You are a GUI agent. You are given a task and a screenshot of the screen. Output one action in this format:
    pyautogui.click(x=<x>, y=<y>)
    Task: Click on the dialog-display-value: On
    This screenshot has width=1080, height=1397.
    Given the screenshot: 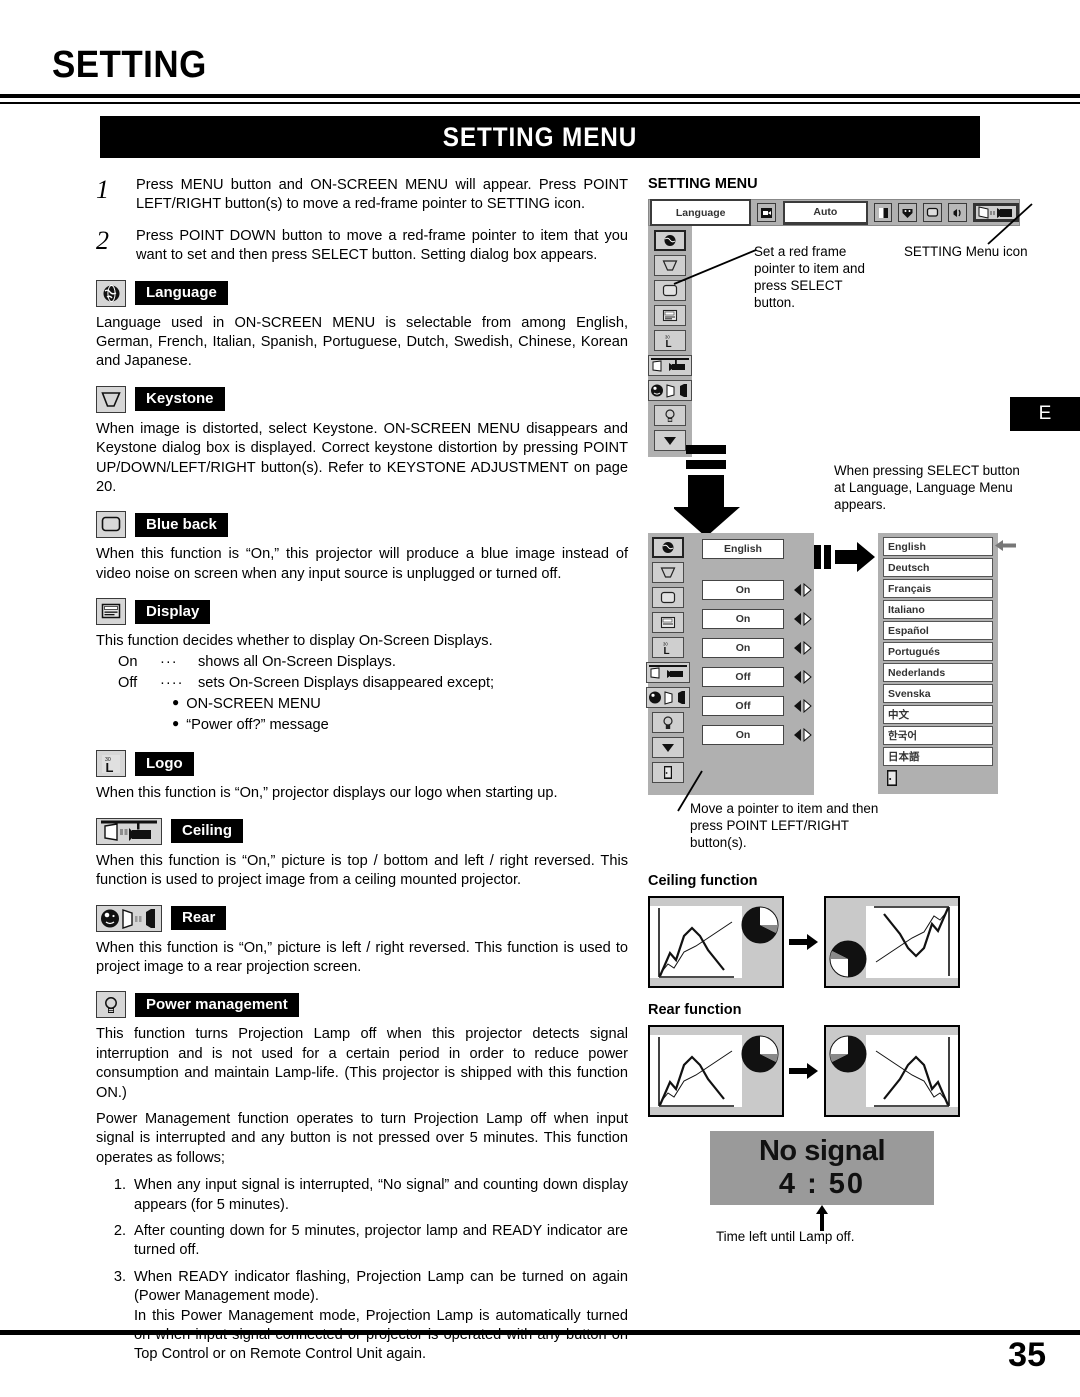 What is the action you would take?
    pyautogui.click(x=743, y=618)
    